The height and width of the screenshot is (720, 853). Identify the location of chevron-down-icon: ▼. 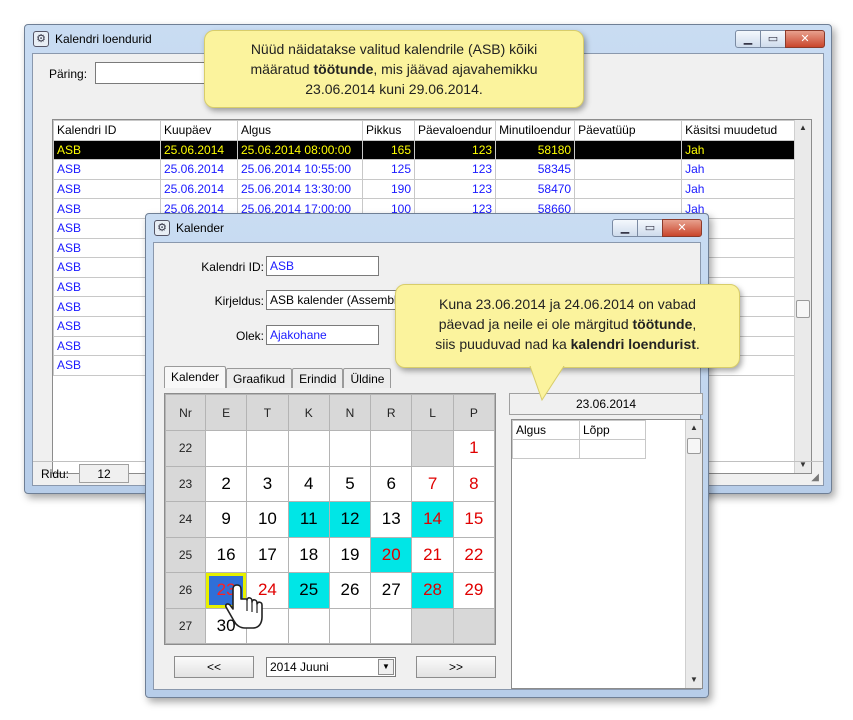
(386, 667).